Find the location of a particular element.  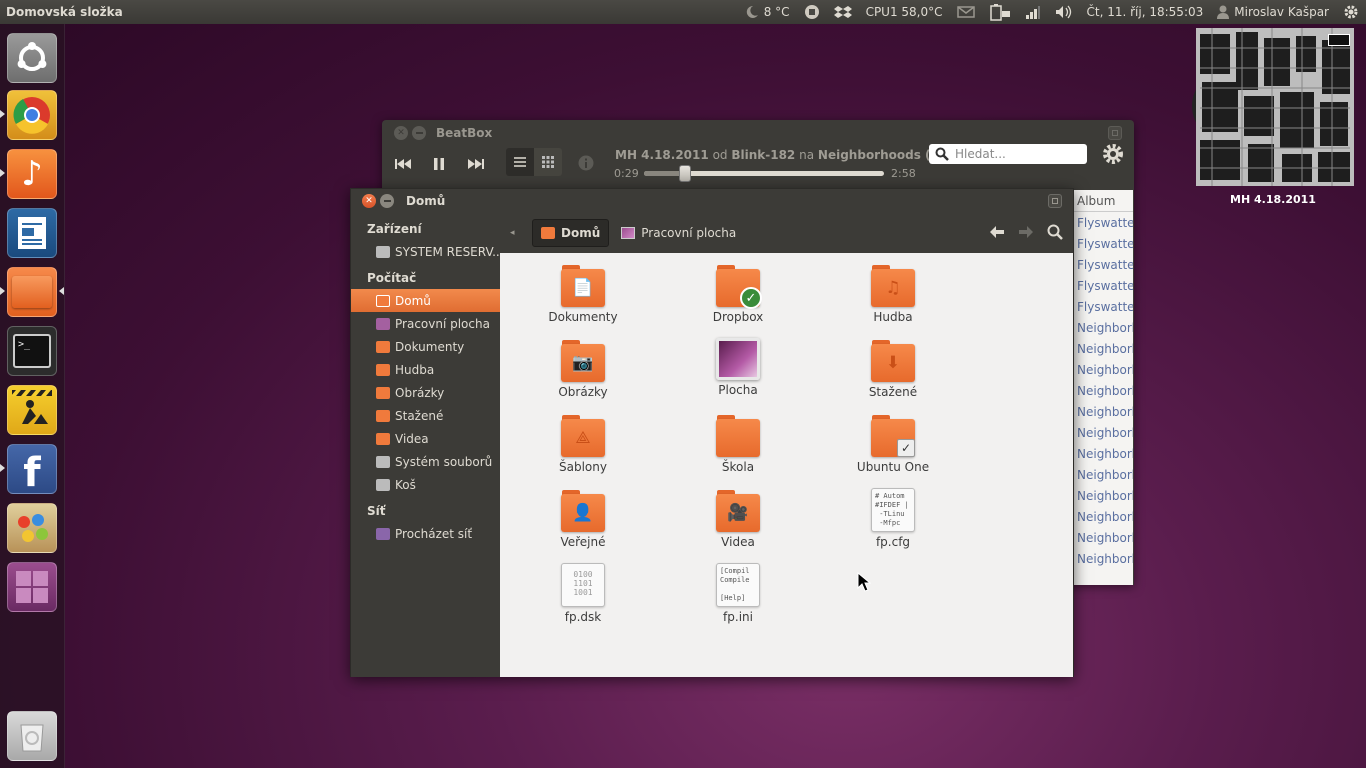

file-item: [Compil Compile [Help] fp.ini is located at coordinates (738, 593).